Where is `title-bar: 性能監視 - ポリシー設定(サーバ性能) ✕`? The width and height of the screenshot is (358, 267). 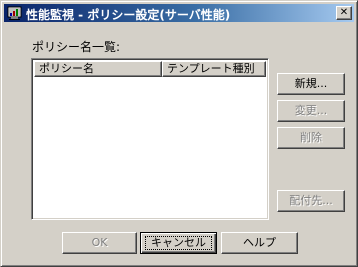
title-bar: 性能監視 - ポリシー設定(サーバ性能) ✕ is located at coordinates (179, 13).